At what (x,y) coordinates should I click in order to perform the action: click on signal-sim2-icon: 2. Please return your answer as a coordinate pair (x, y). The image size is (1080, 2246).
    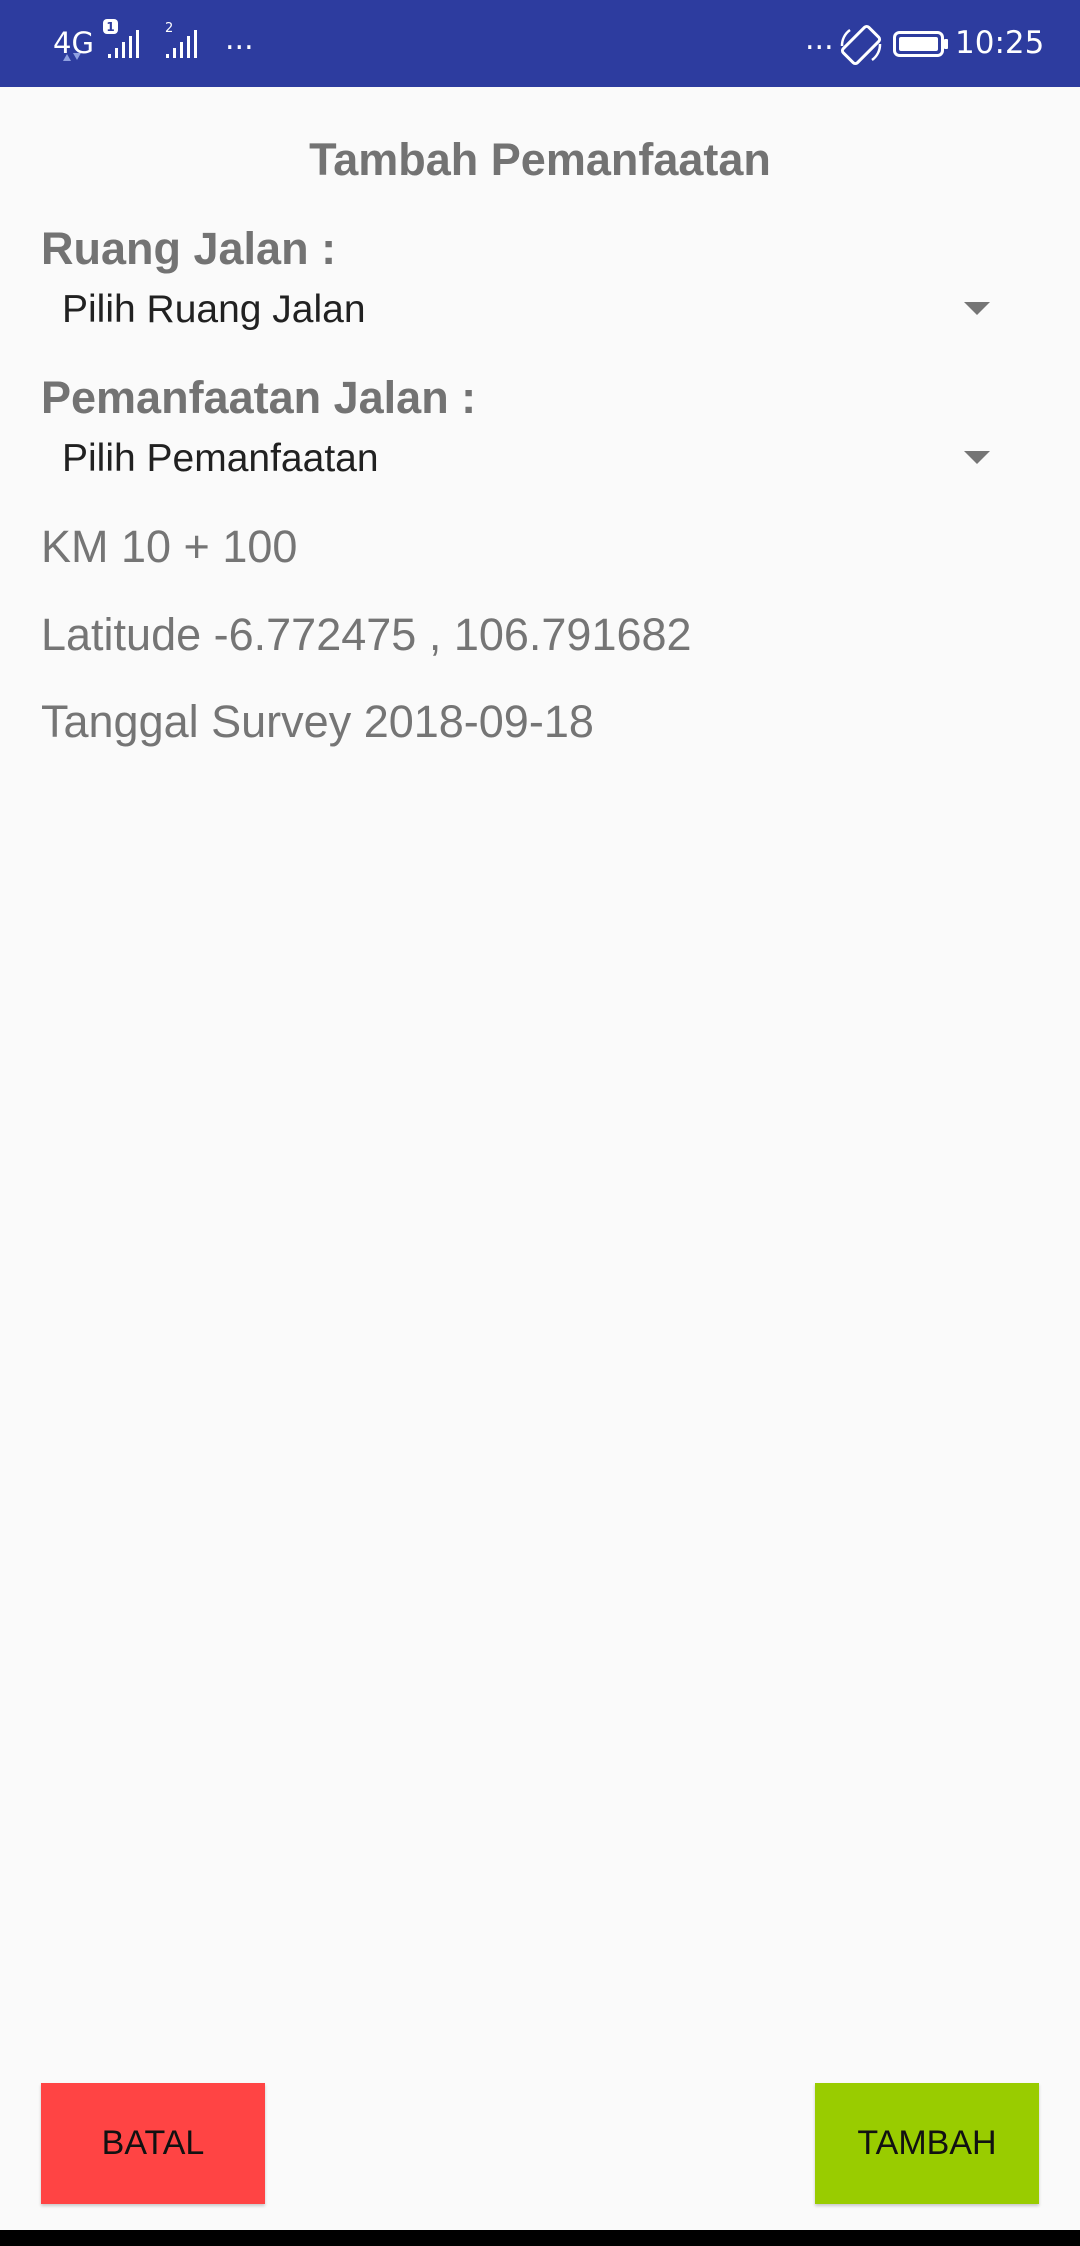
    Looking at the image, I should click on (181, 39).